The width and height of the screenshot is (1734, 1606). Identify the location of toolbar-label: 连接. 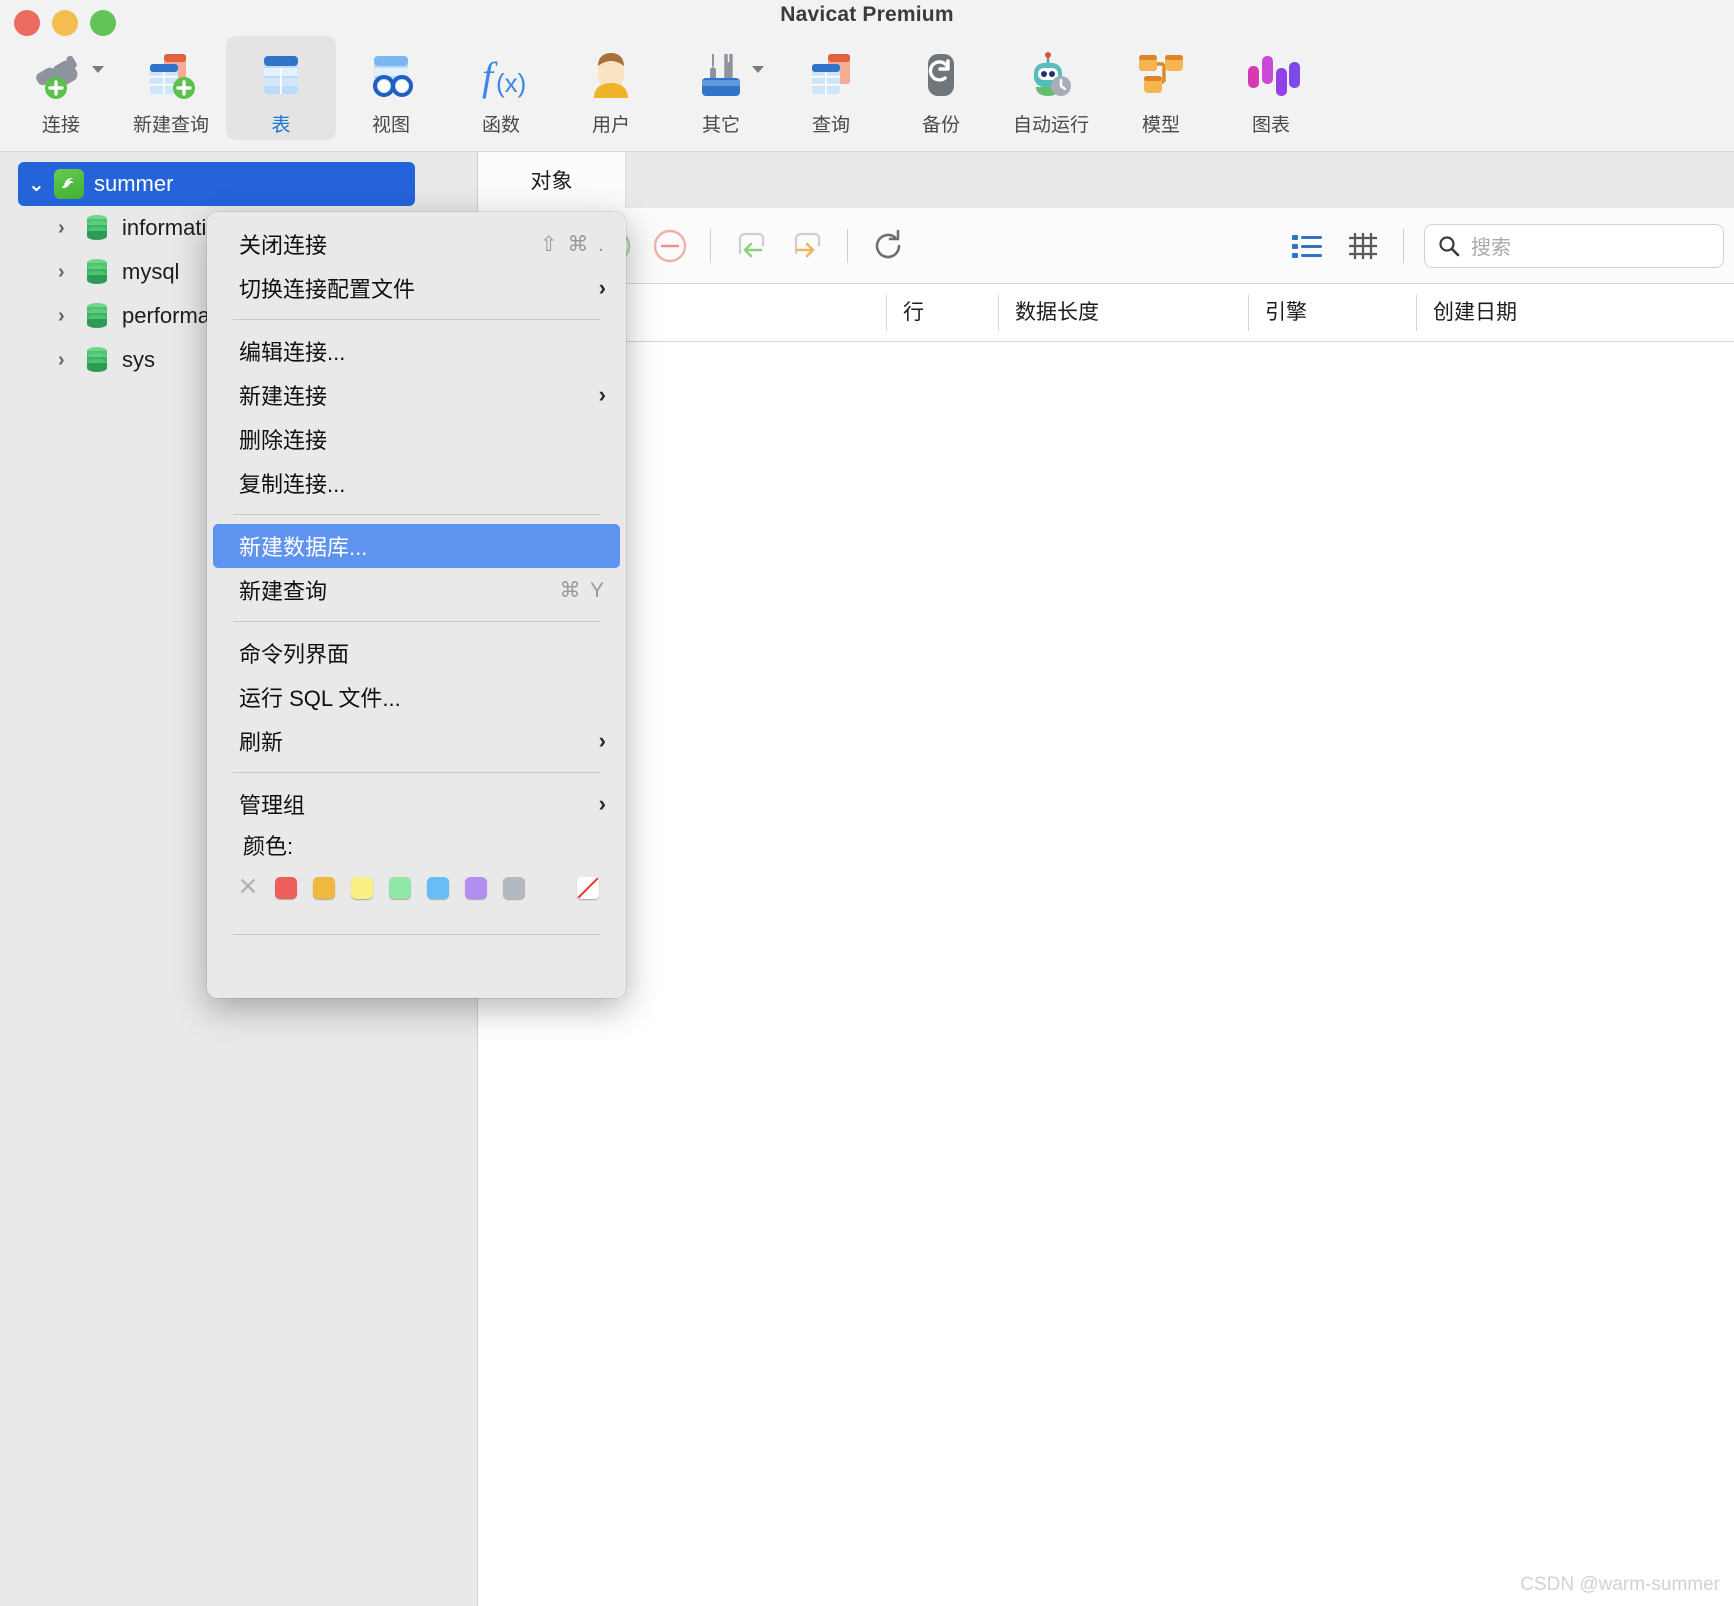
(60, 125).